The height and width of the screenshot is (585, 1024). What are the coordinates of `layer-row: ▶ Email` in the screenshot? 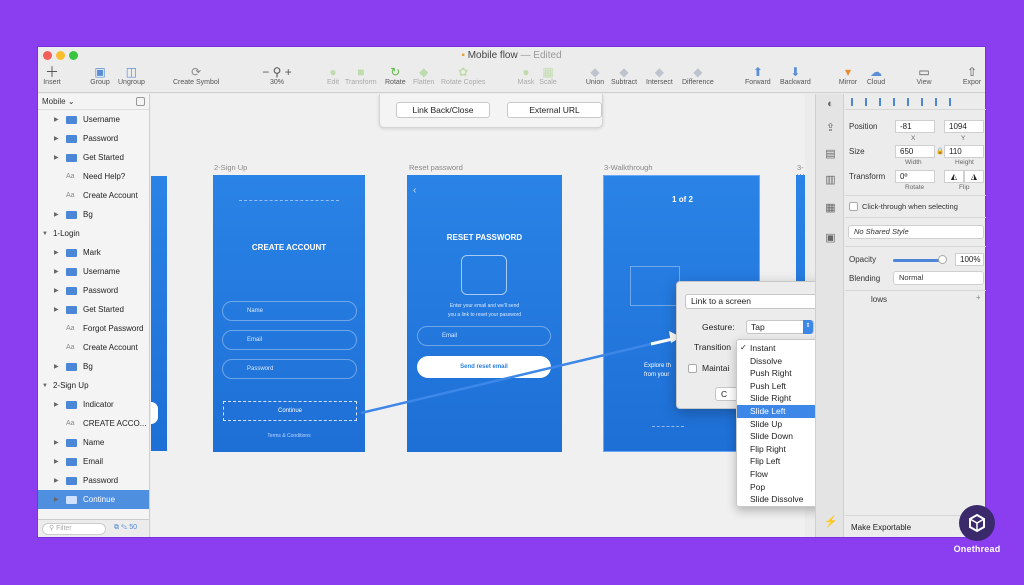 It's located at (93, 461).